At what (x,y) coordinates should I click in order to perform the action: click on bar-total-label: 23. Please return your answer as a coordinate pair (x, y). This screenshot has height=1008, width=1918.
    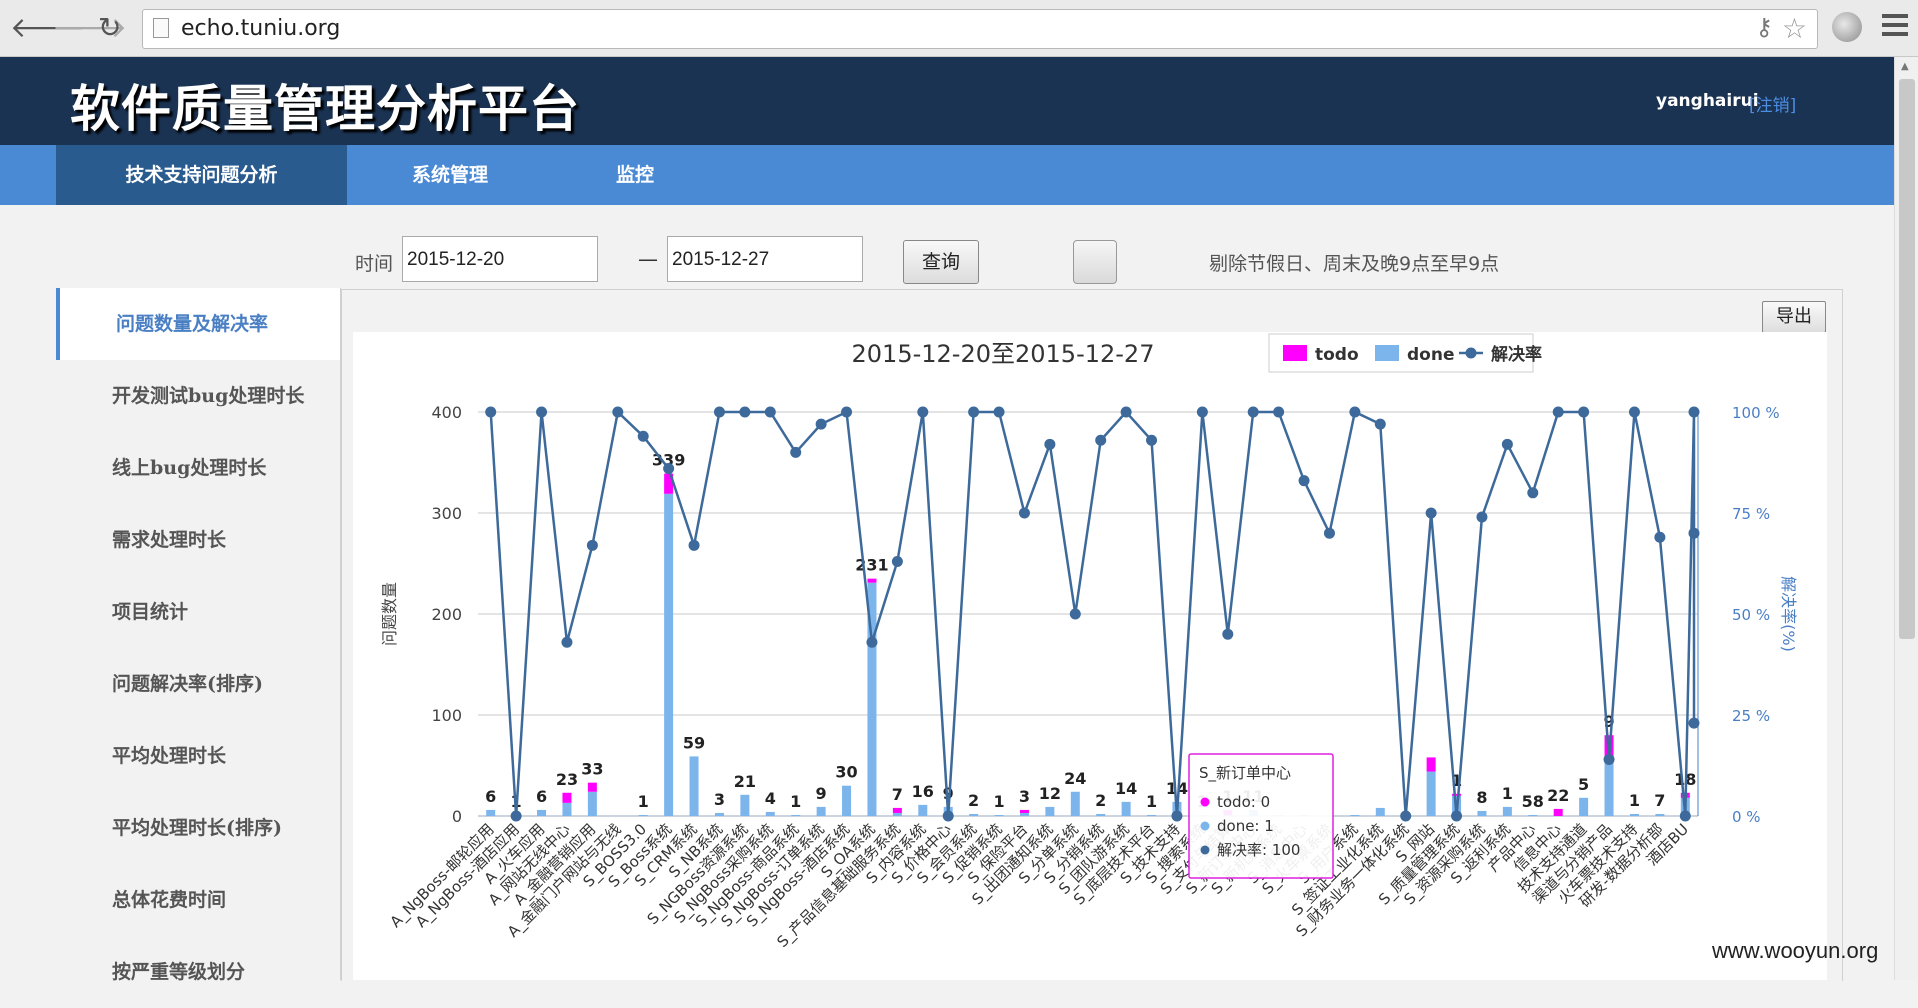
    Looking at the image, I should click on (567, 779).